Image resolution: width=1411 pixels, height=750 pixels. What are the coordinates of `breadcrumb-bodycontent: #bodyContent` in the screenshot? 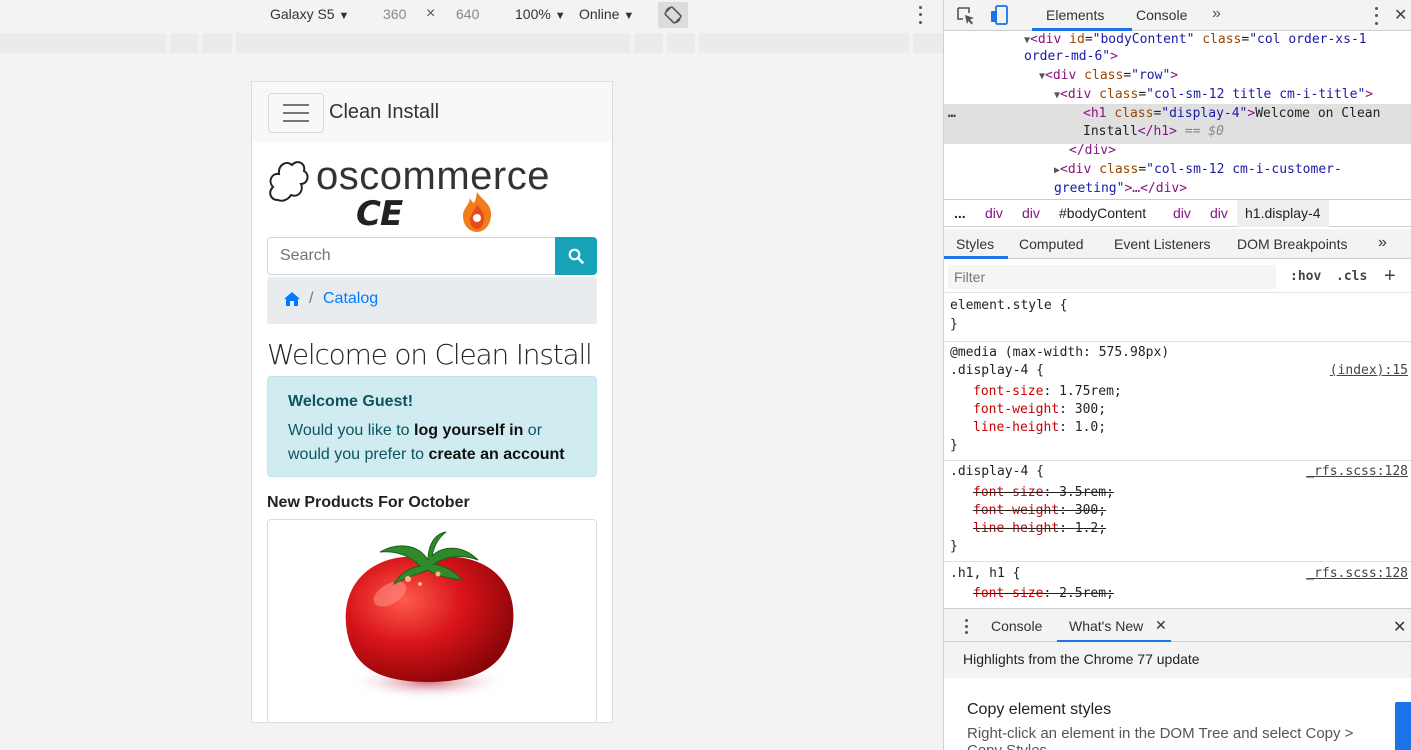 It's located at (1102, 213).